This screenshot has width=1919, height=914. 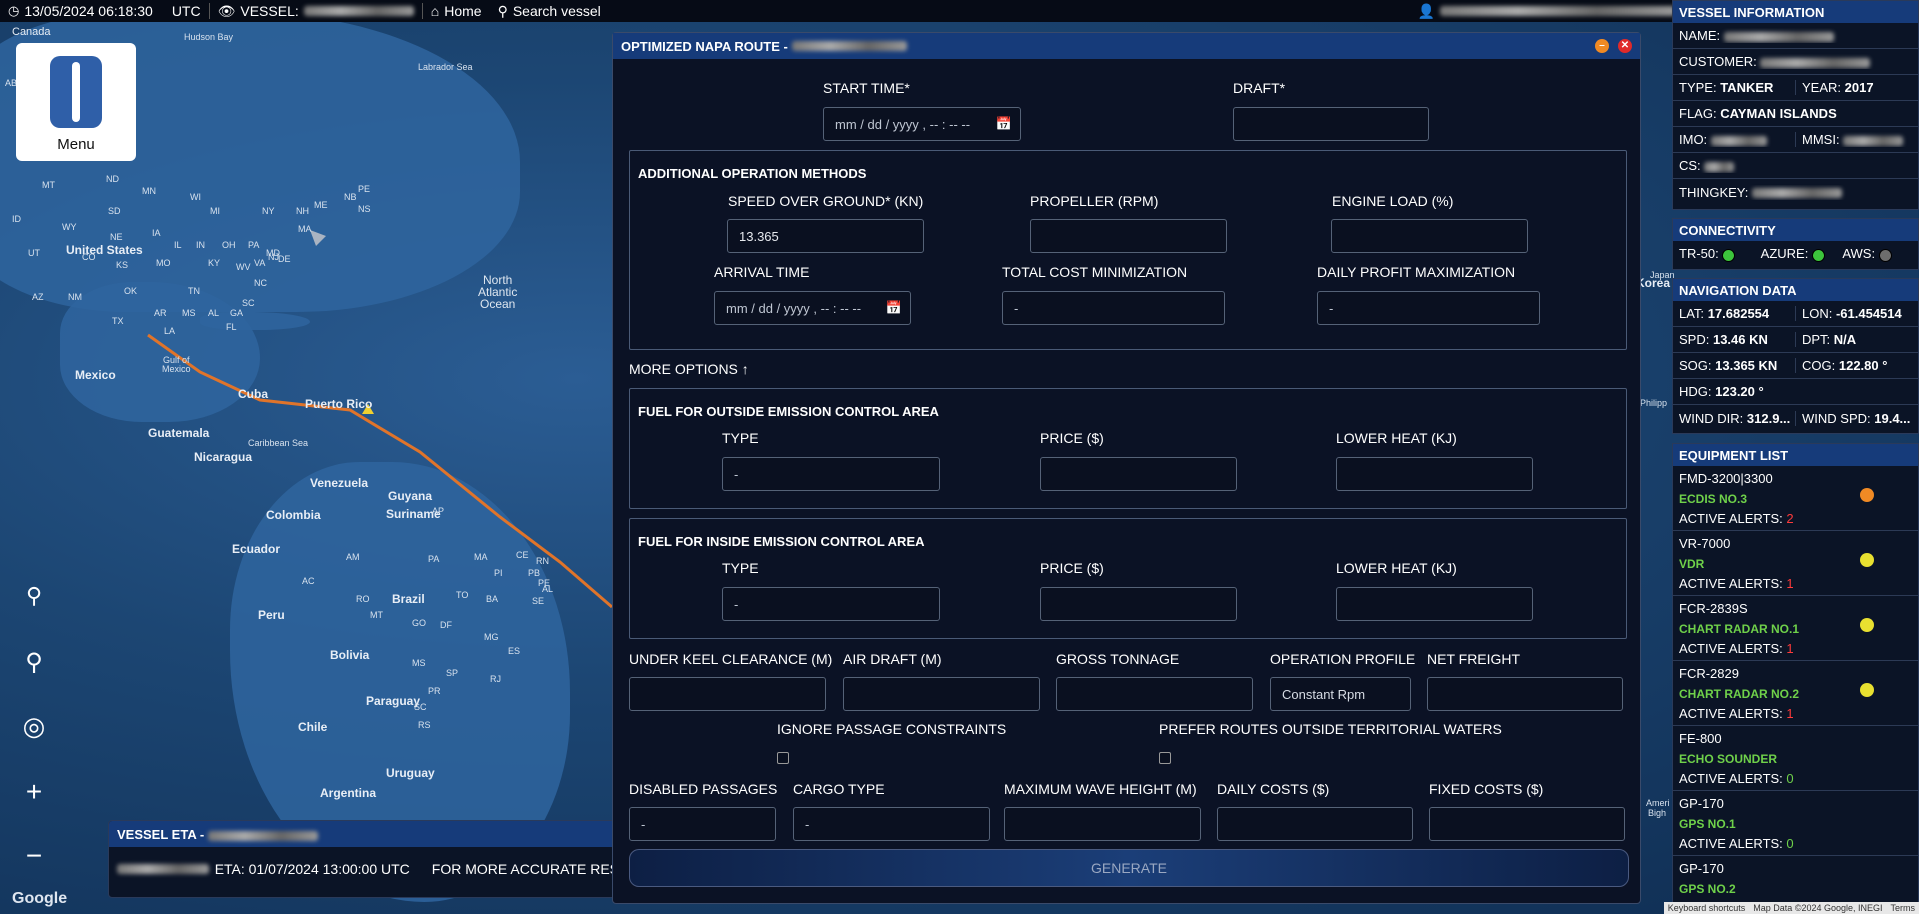 I want to click on fuel-outside-heat-input, so click(x=1434, y=474).